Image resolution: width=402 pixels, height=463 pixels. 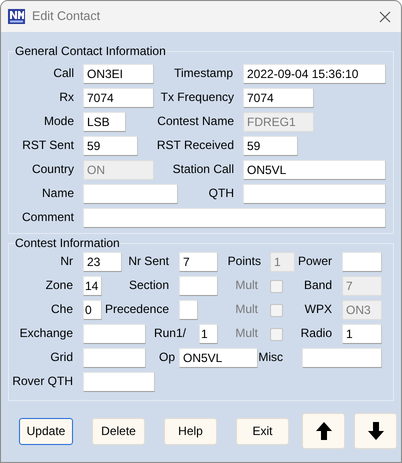 What do you see at coordinates (318, 284) in the screenshot?
I see `field-label: Band` at bounding box center [318, 284].